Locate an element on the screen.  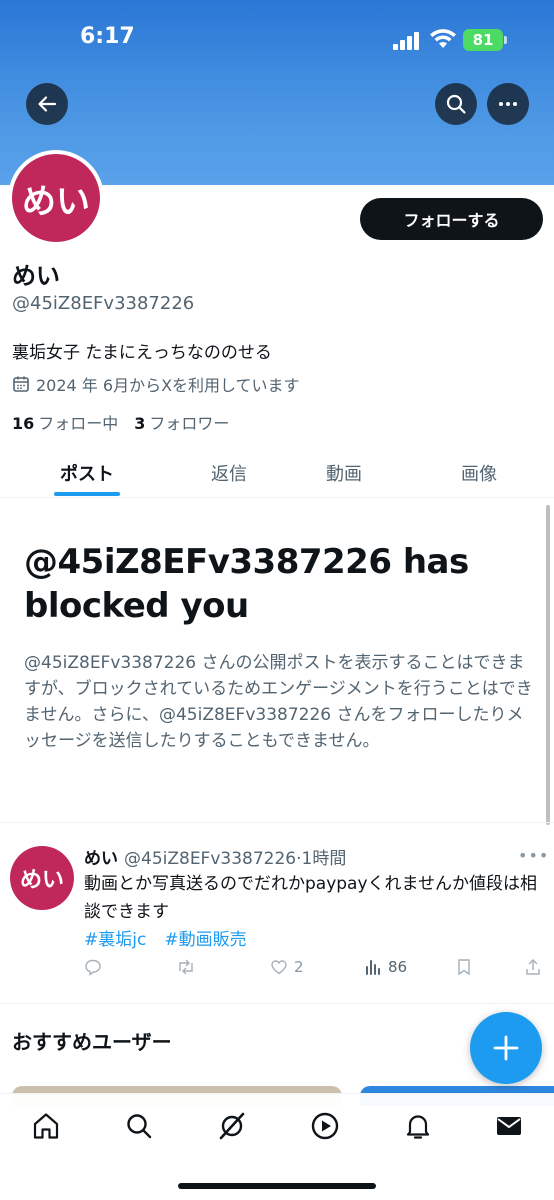
status-time: 6:17 is located at coordinates (107, 36).